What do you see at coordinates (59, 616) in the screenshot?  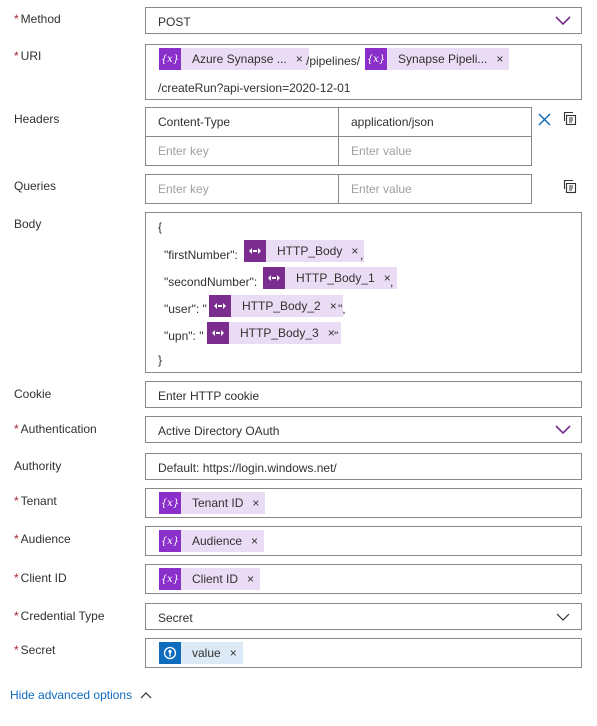 I see `credential-type-label: * Credential Type` at bounding box center [59, 616].